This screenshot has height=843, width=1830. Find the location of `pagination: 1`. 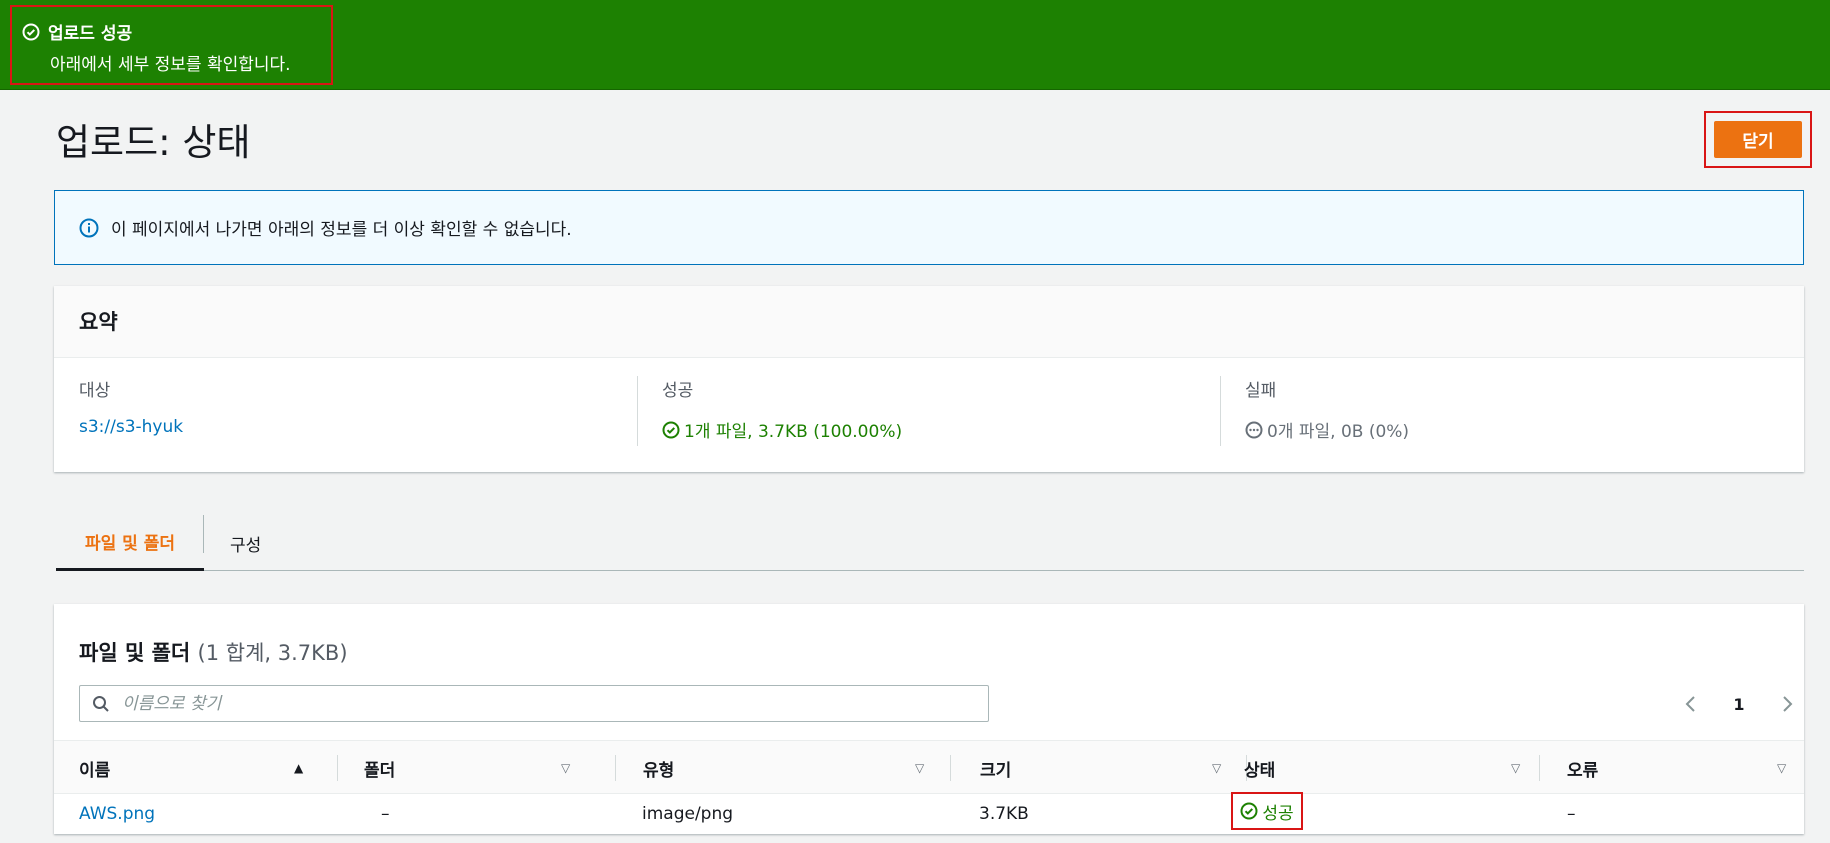

pagination: 1 is located at coordinates (1739, 704).